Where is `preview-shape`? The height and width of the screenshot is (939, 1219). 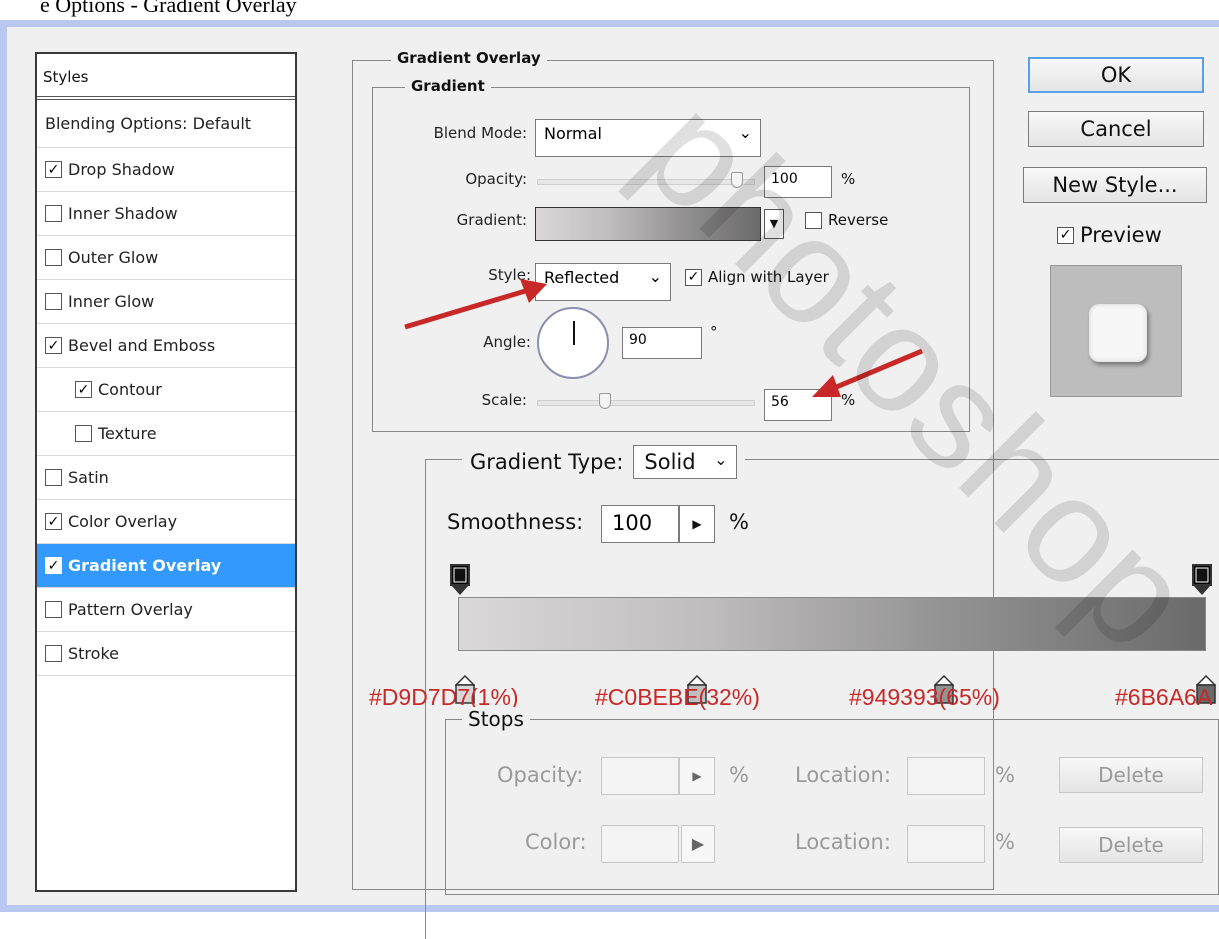
preview-shape is located at coordinates (1118, 333).